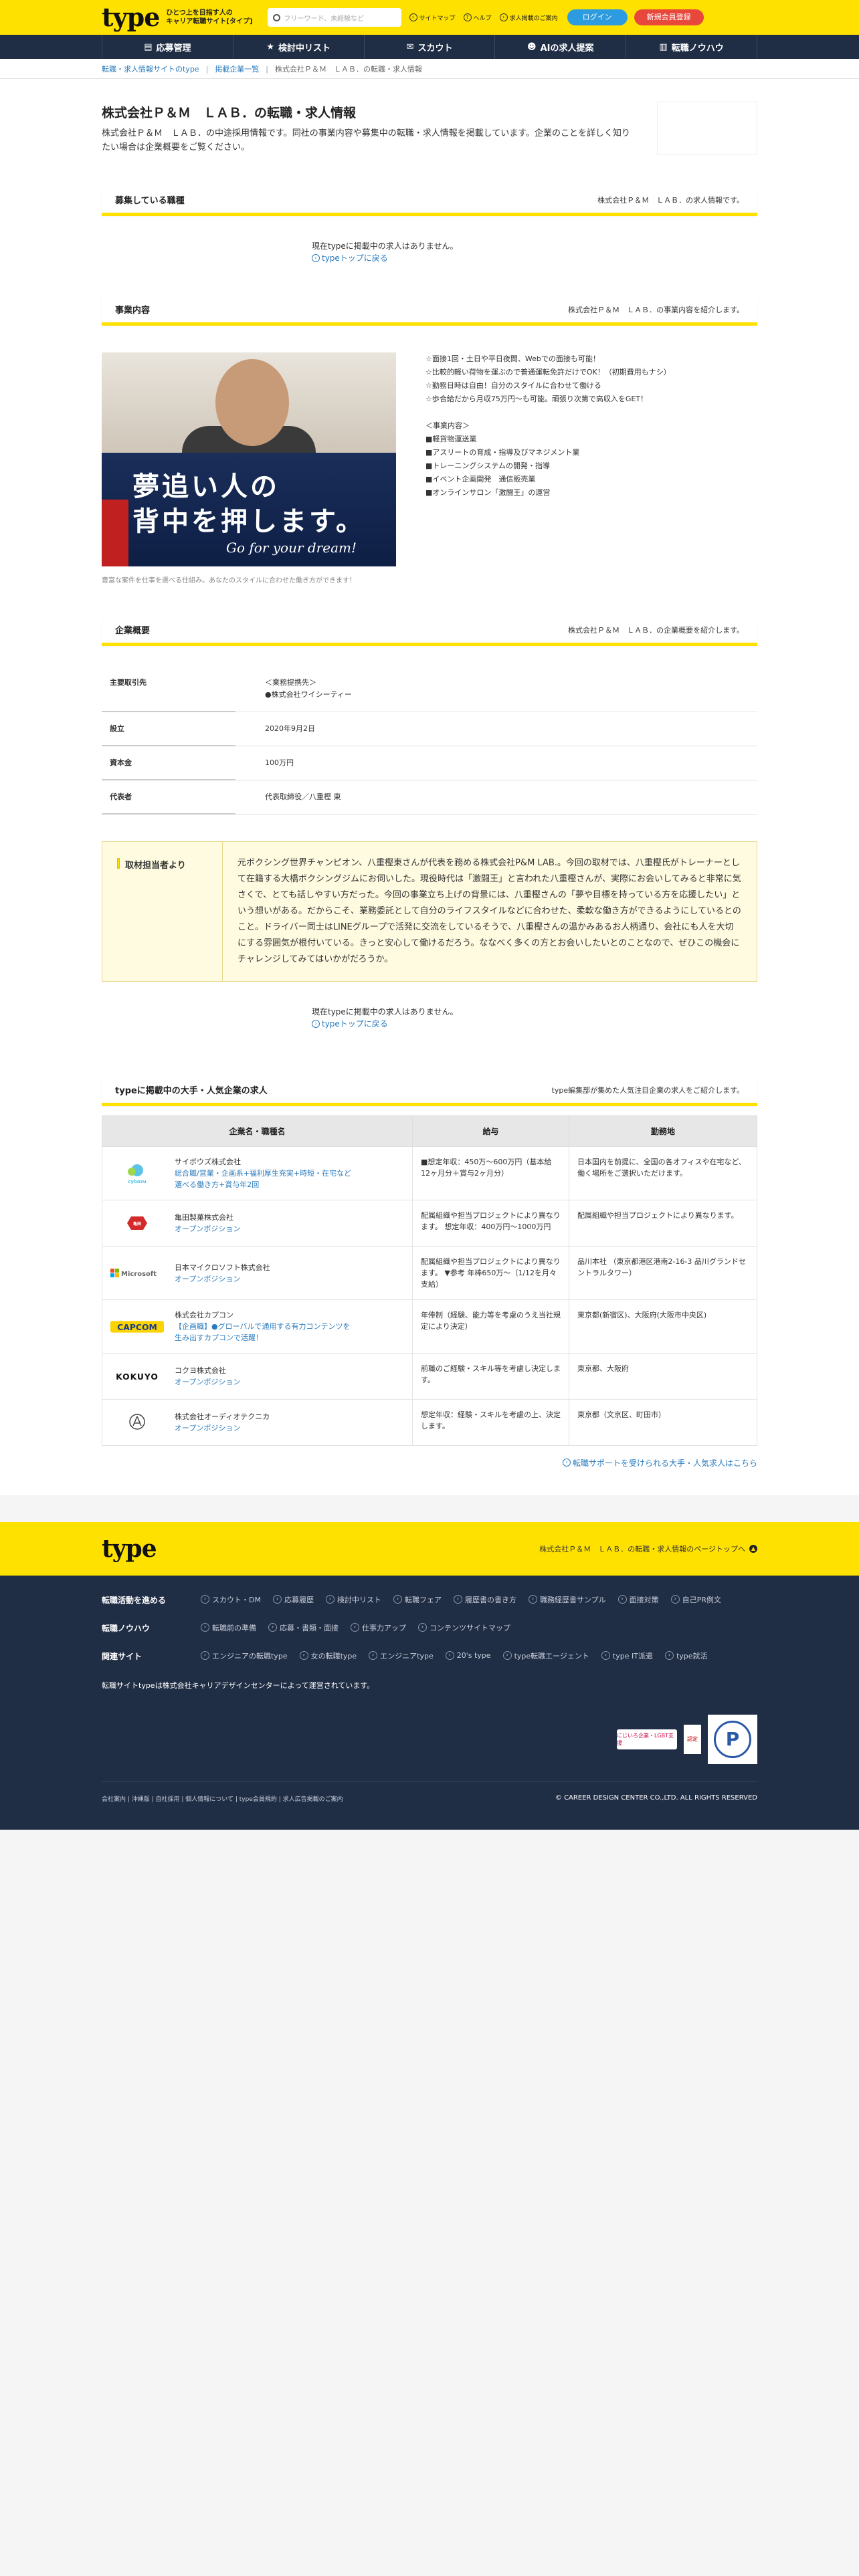 This screenshot has width=859, height=2576. What do you see at coordinates (753, 1549) in the screenshot?
I see `arrow-up-icon: ▲` at bounding box center [753, 1549].